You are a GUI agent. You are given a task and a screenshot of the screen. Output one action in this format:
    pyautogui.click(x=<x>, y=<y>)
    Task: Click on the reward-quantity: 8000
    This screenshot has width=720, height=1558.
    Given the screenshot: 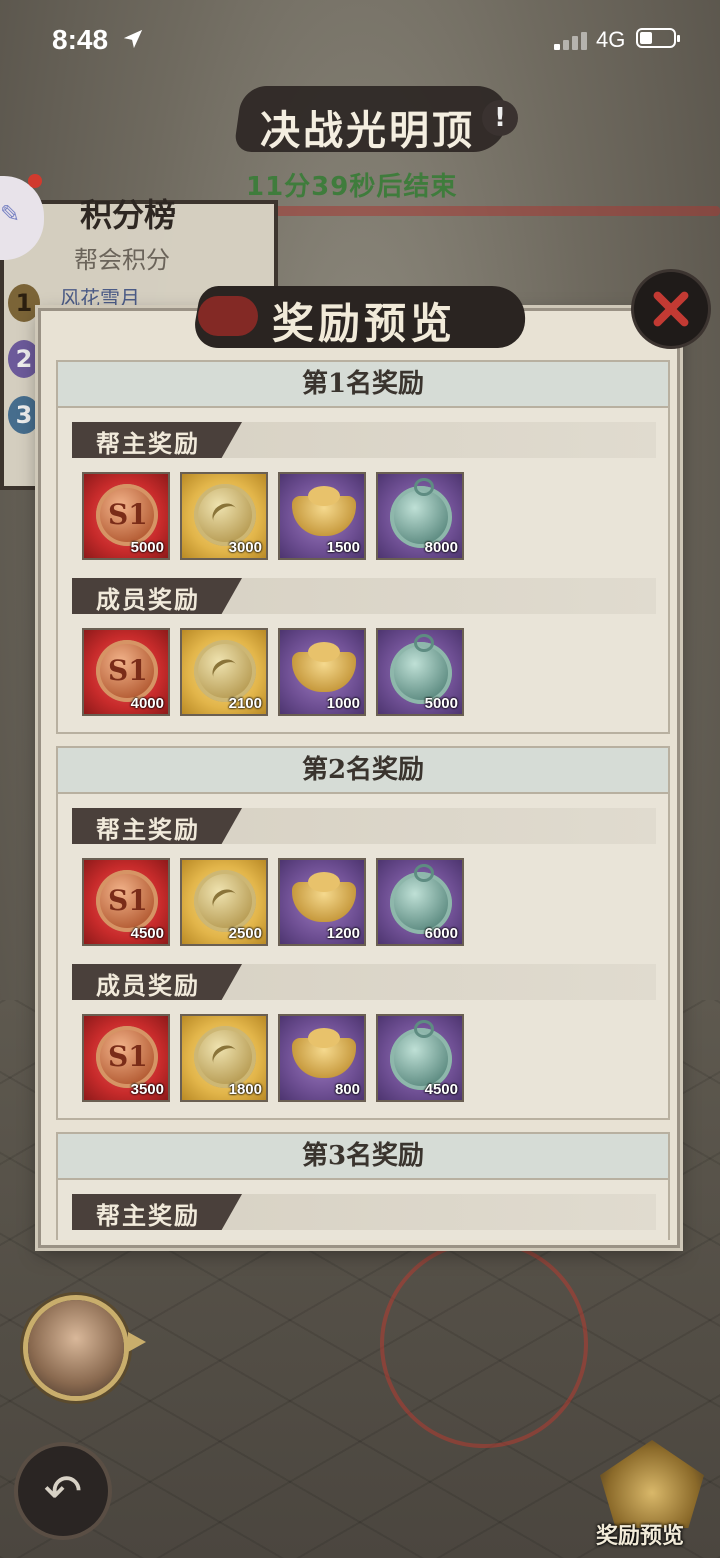 What is the action you would take?
    pyautogui.click(x=441, y=547)
    